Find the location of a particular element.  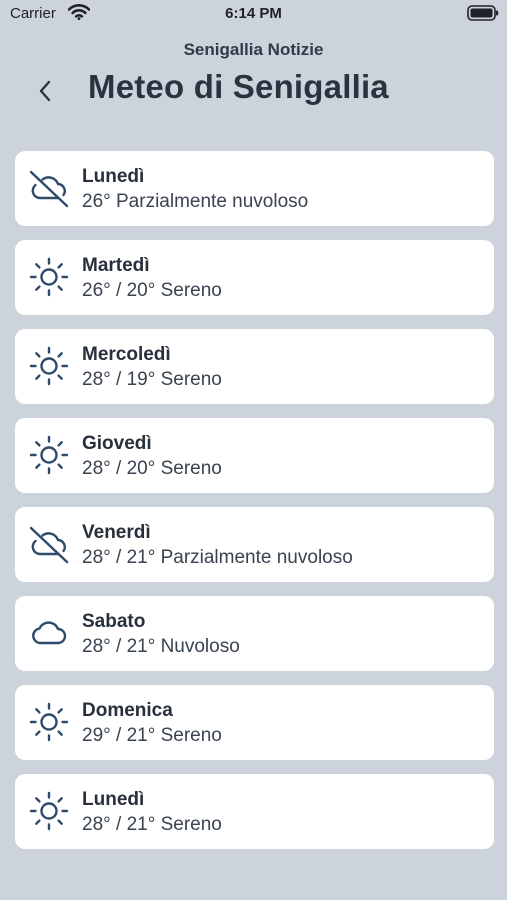

forecast-detail: 26° Parzialmente nuvoloso is located at coordinates (195, 201).